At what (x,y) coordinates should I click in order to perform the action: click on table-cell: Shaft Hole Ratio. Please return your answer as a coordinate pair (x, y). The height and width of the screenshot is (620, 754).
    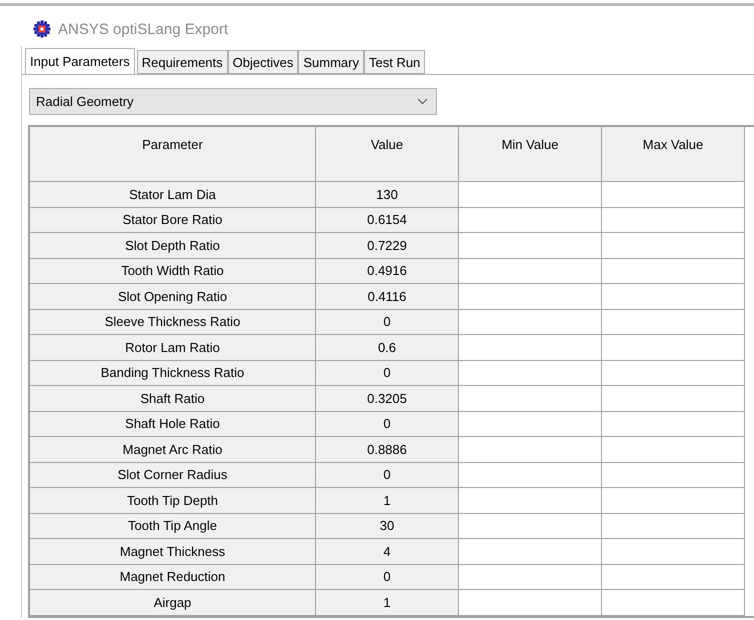
    Looking at the image, I should click on (173, 424).